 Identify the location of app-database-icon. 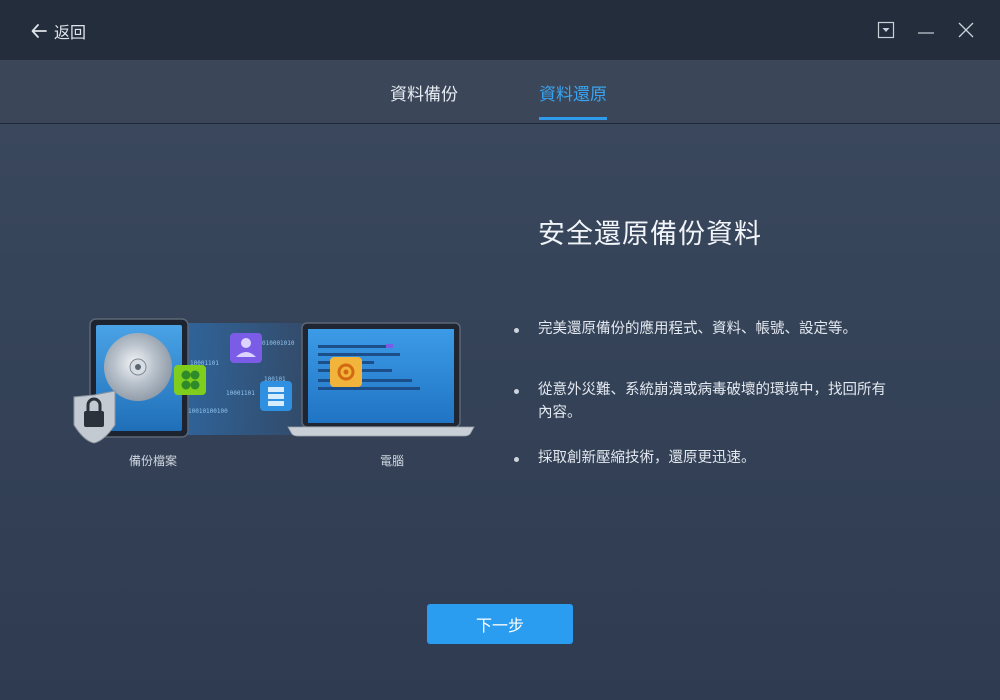
(276, 396).